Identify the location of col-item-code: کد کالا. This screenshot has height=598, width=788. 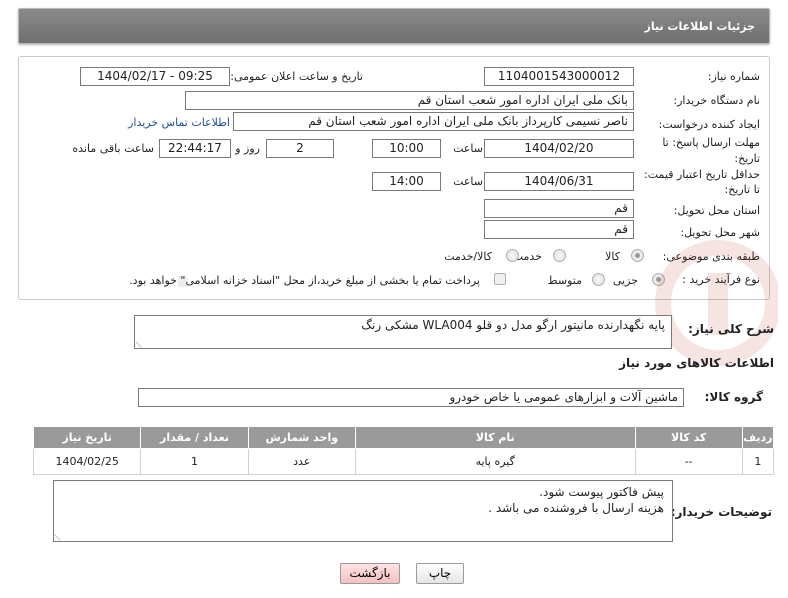
(688, 437).